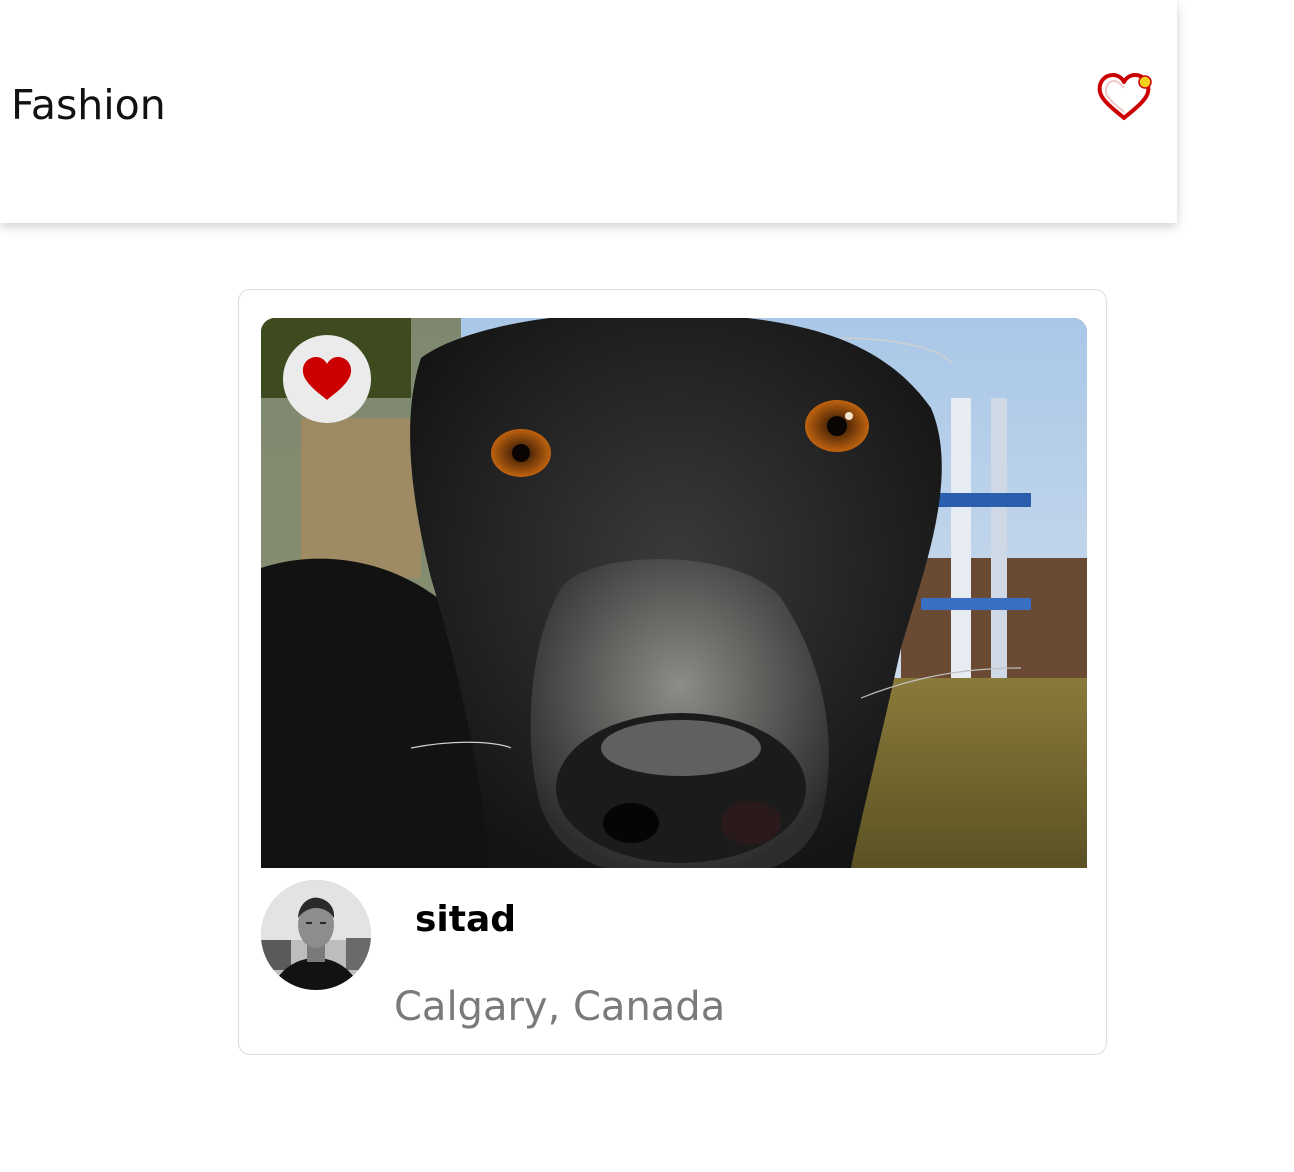  I want to click on avatar-photo, so click(316, 935).